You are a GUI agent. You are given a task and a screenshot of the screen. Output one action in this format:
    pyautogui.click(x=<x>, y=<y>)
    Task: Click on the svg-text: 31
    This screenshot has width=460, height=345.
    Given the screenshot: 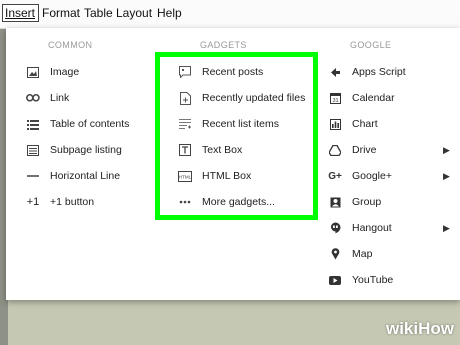 What is the action you would take?
    pyautogui.click(x=335, y=101)
    